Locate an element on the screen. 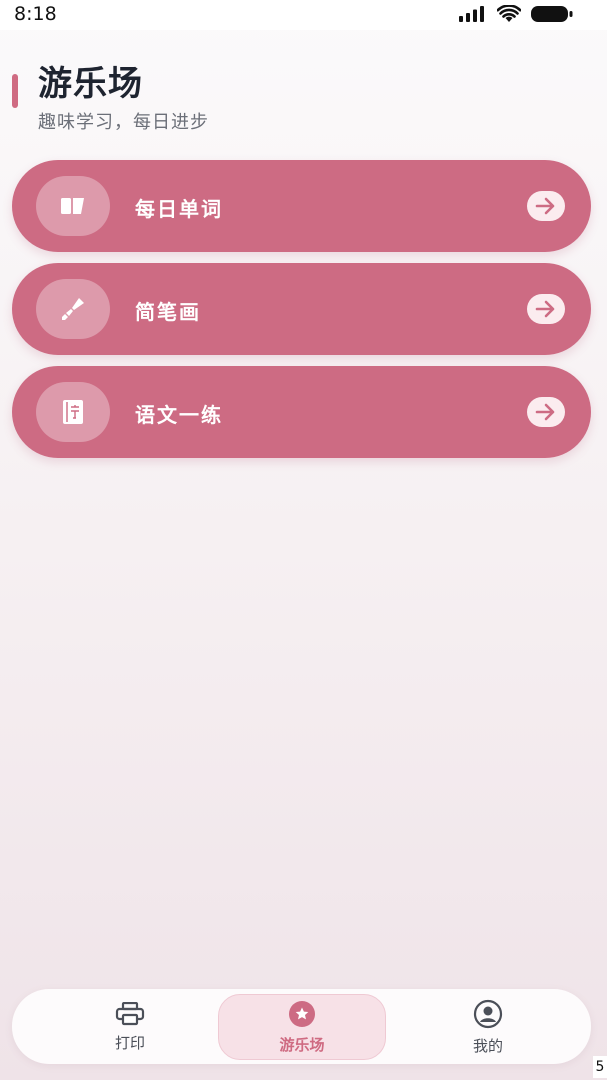  corner-indicator: 5 is located at coordinates (600, 1067).